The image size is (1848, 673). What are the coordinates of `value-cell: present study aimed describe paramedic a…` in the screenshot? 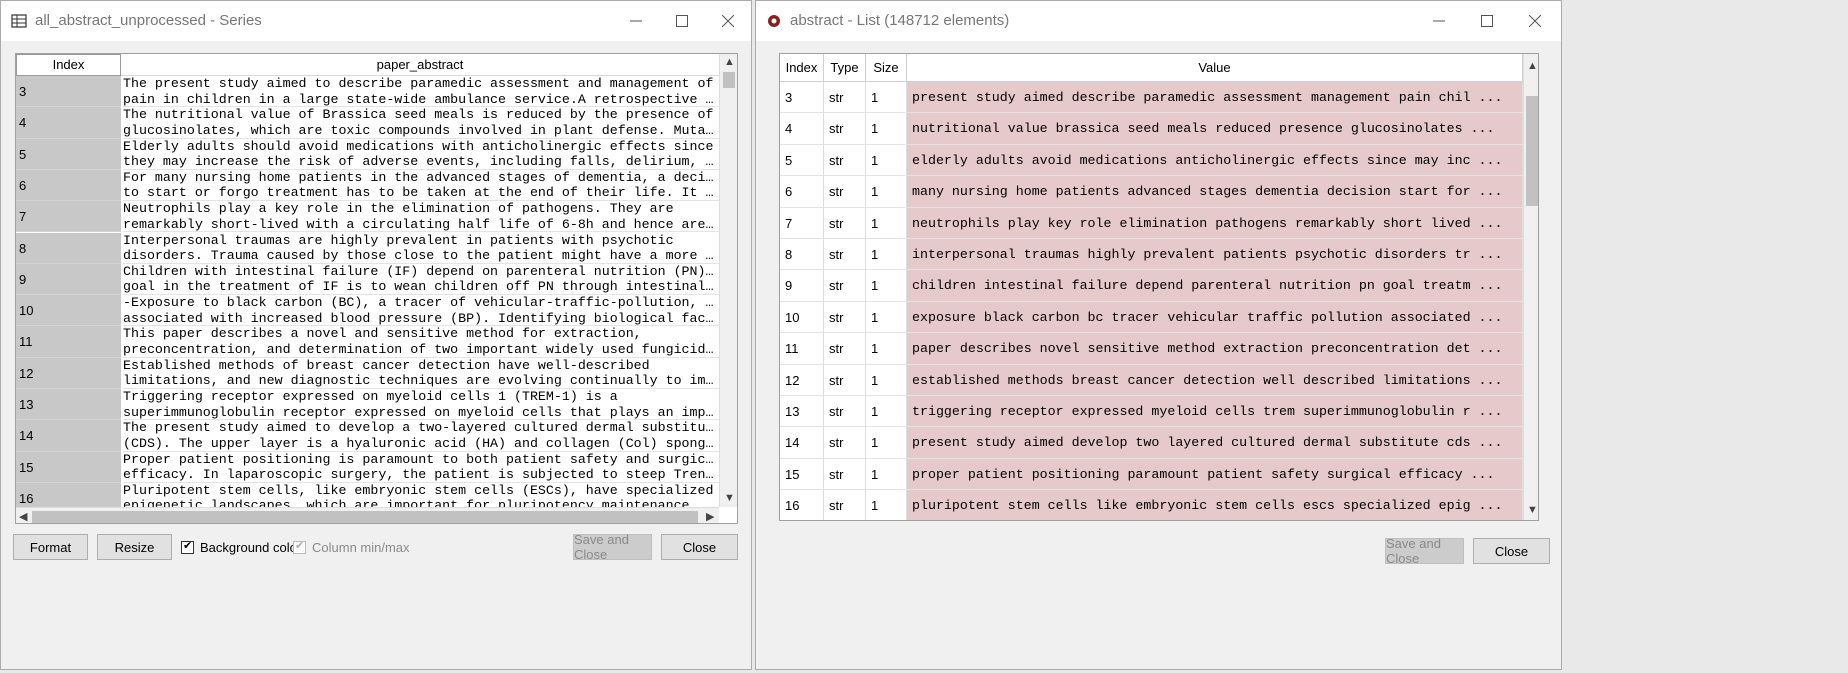 It's located at (1215, 98).